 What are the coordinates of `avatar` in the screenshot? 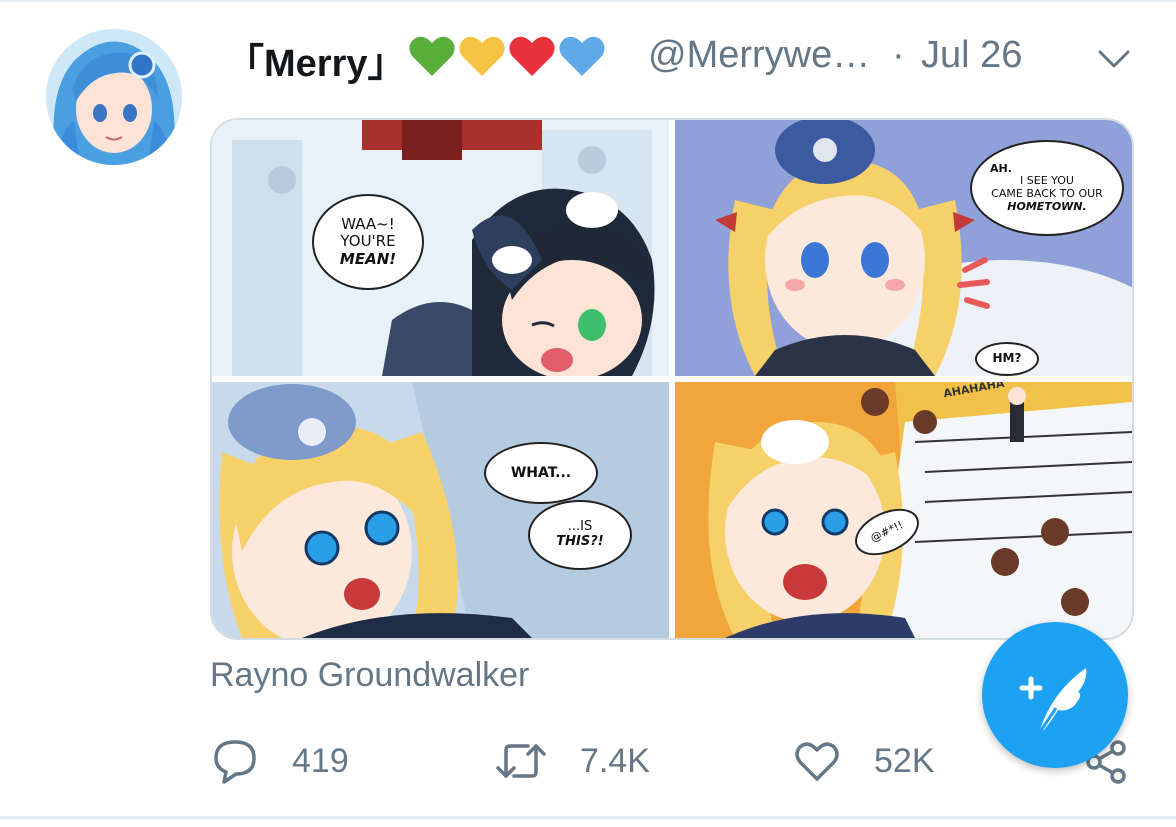 It's located at (114, 97).